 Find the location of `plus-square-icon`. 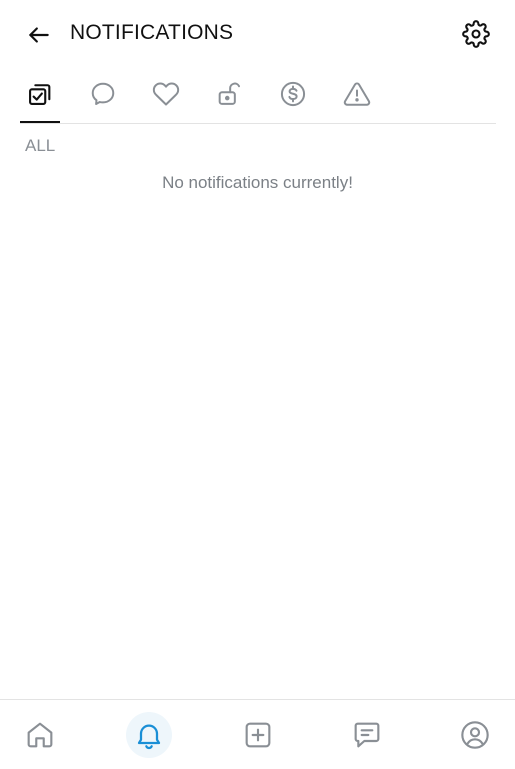

plus-square-icon is located at coordinates (258, 735).